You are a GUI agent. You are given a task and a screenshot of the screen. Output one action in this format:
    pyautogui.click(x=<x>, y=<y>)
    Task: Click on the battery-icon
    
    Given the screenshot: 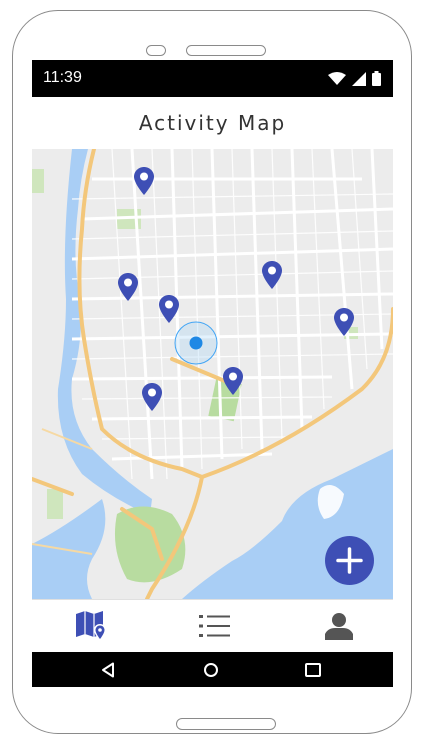 What is the action you would take?
    pyautogui.click(x=376, y=78)
    